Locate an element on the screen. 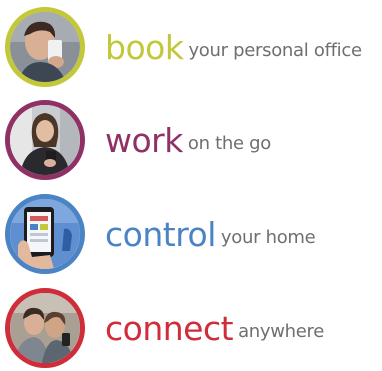  person-with-phone-photo is located at coordinates (45, 47).